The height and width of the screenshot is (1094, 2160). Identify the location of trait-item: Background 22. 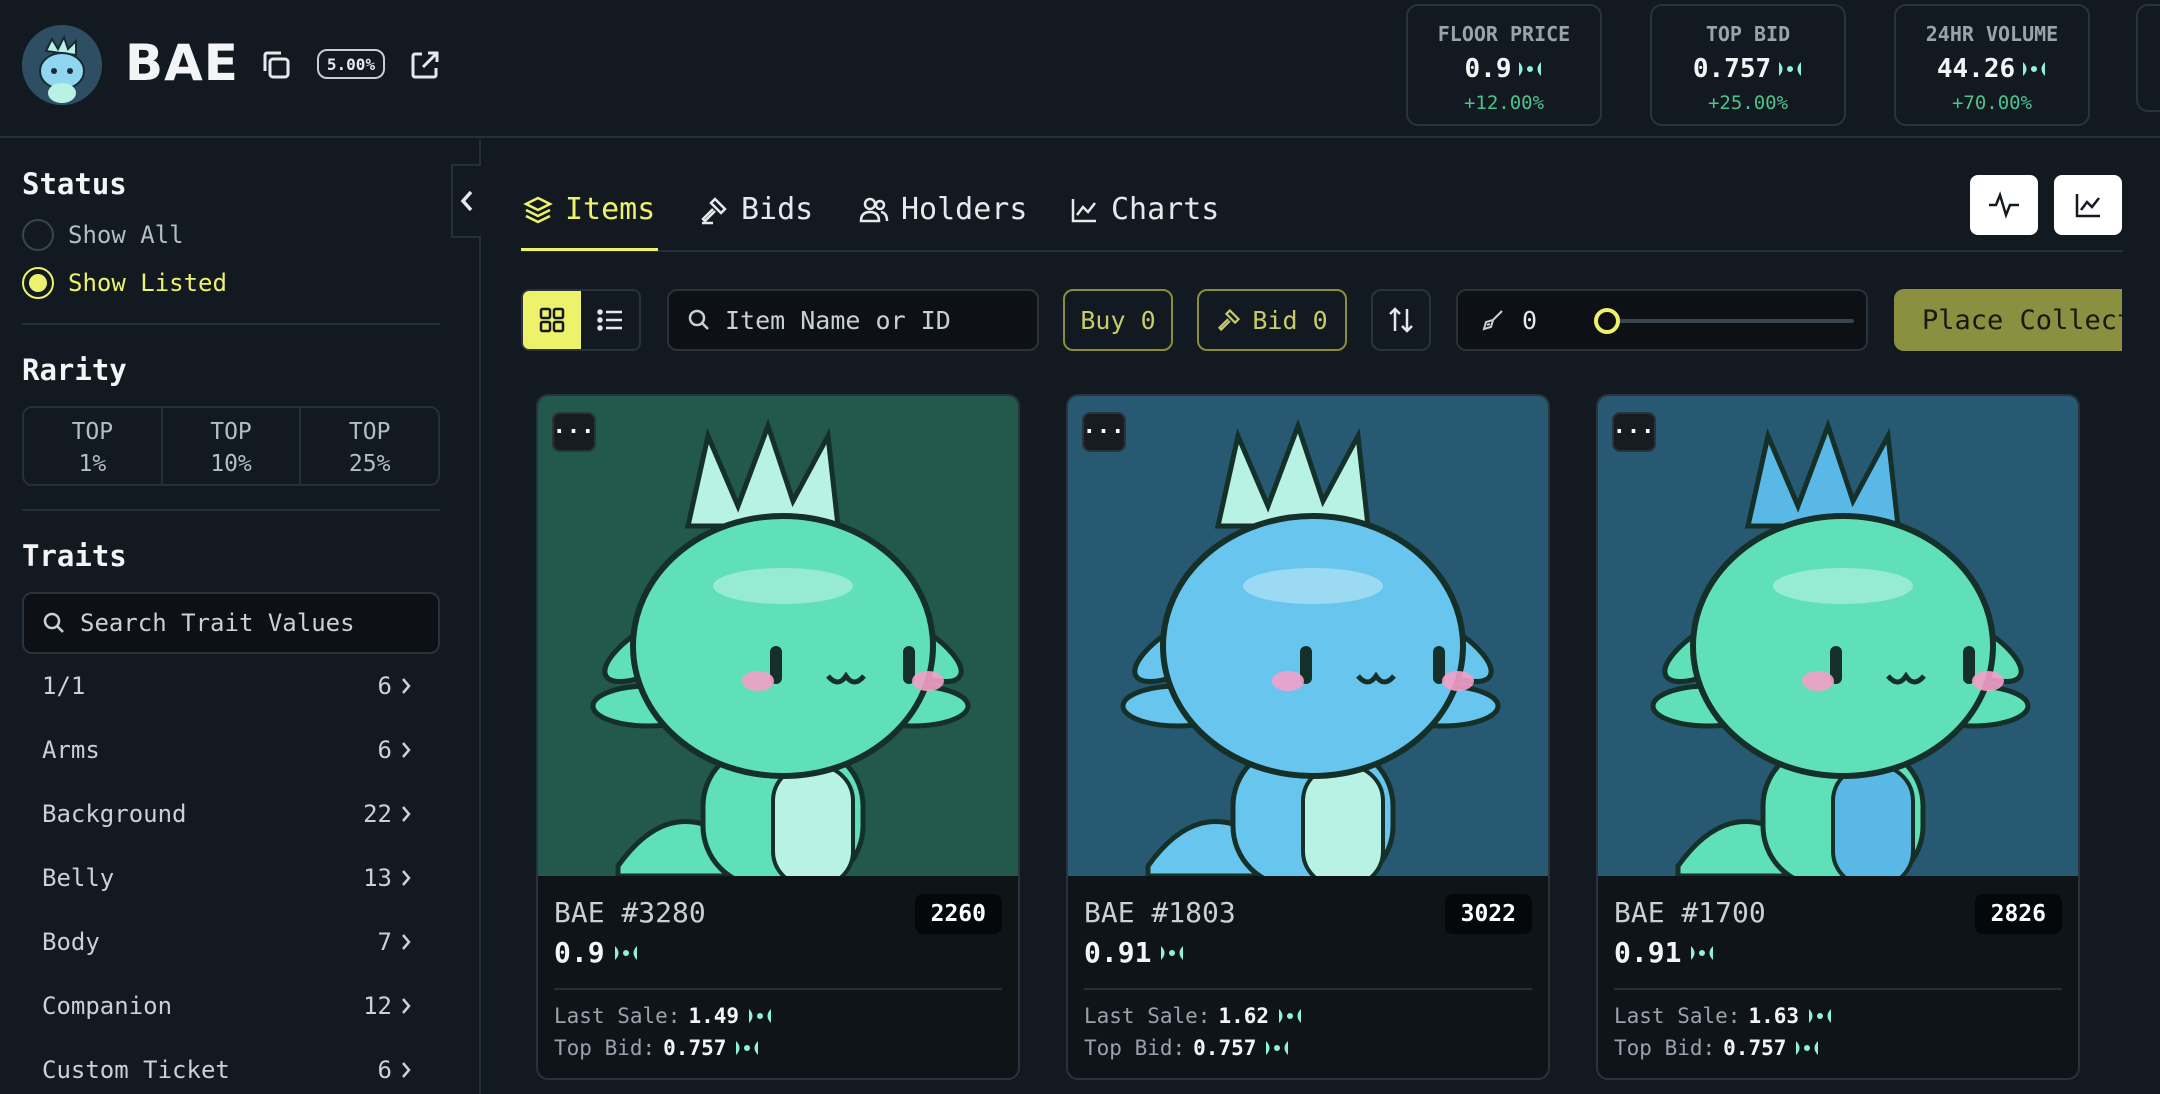
(227, 814).